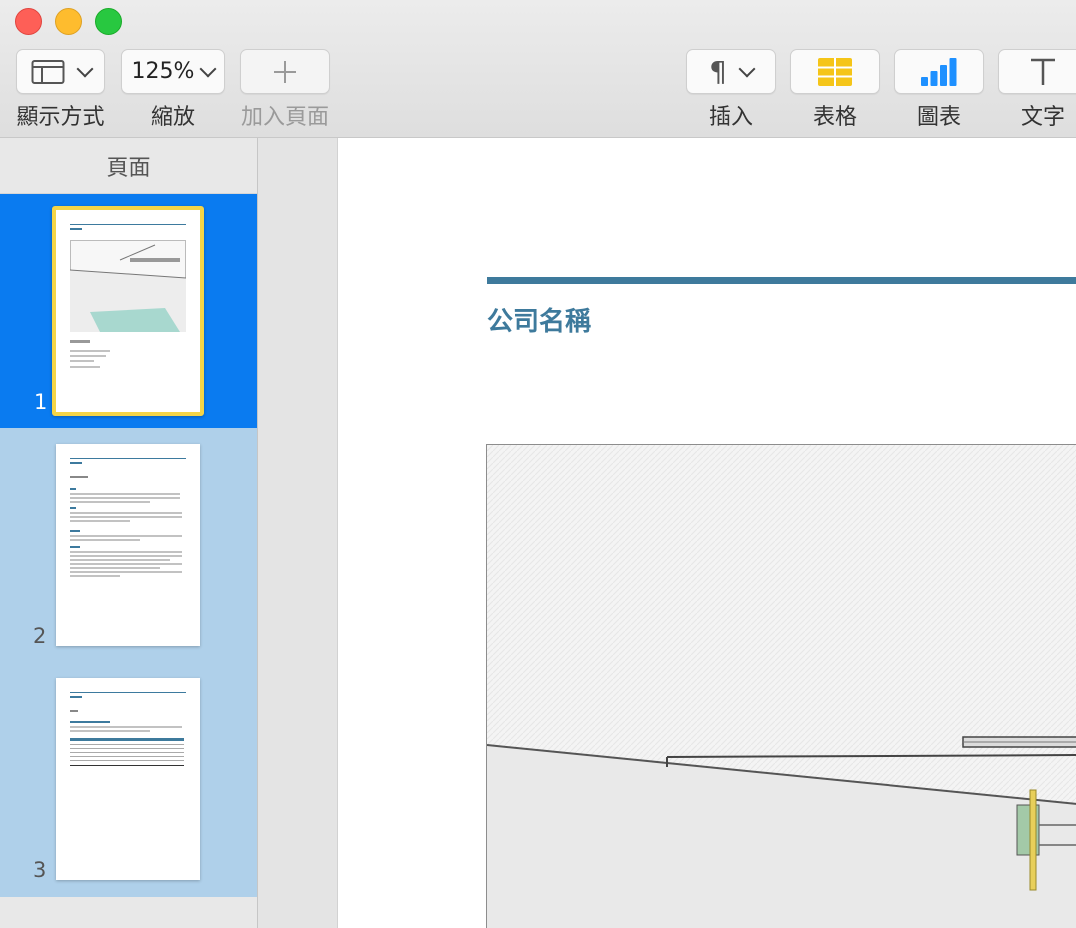 The image size is (1076, 928). I want to click on insert-button: ¶, so click(731, 71).